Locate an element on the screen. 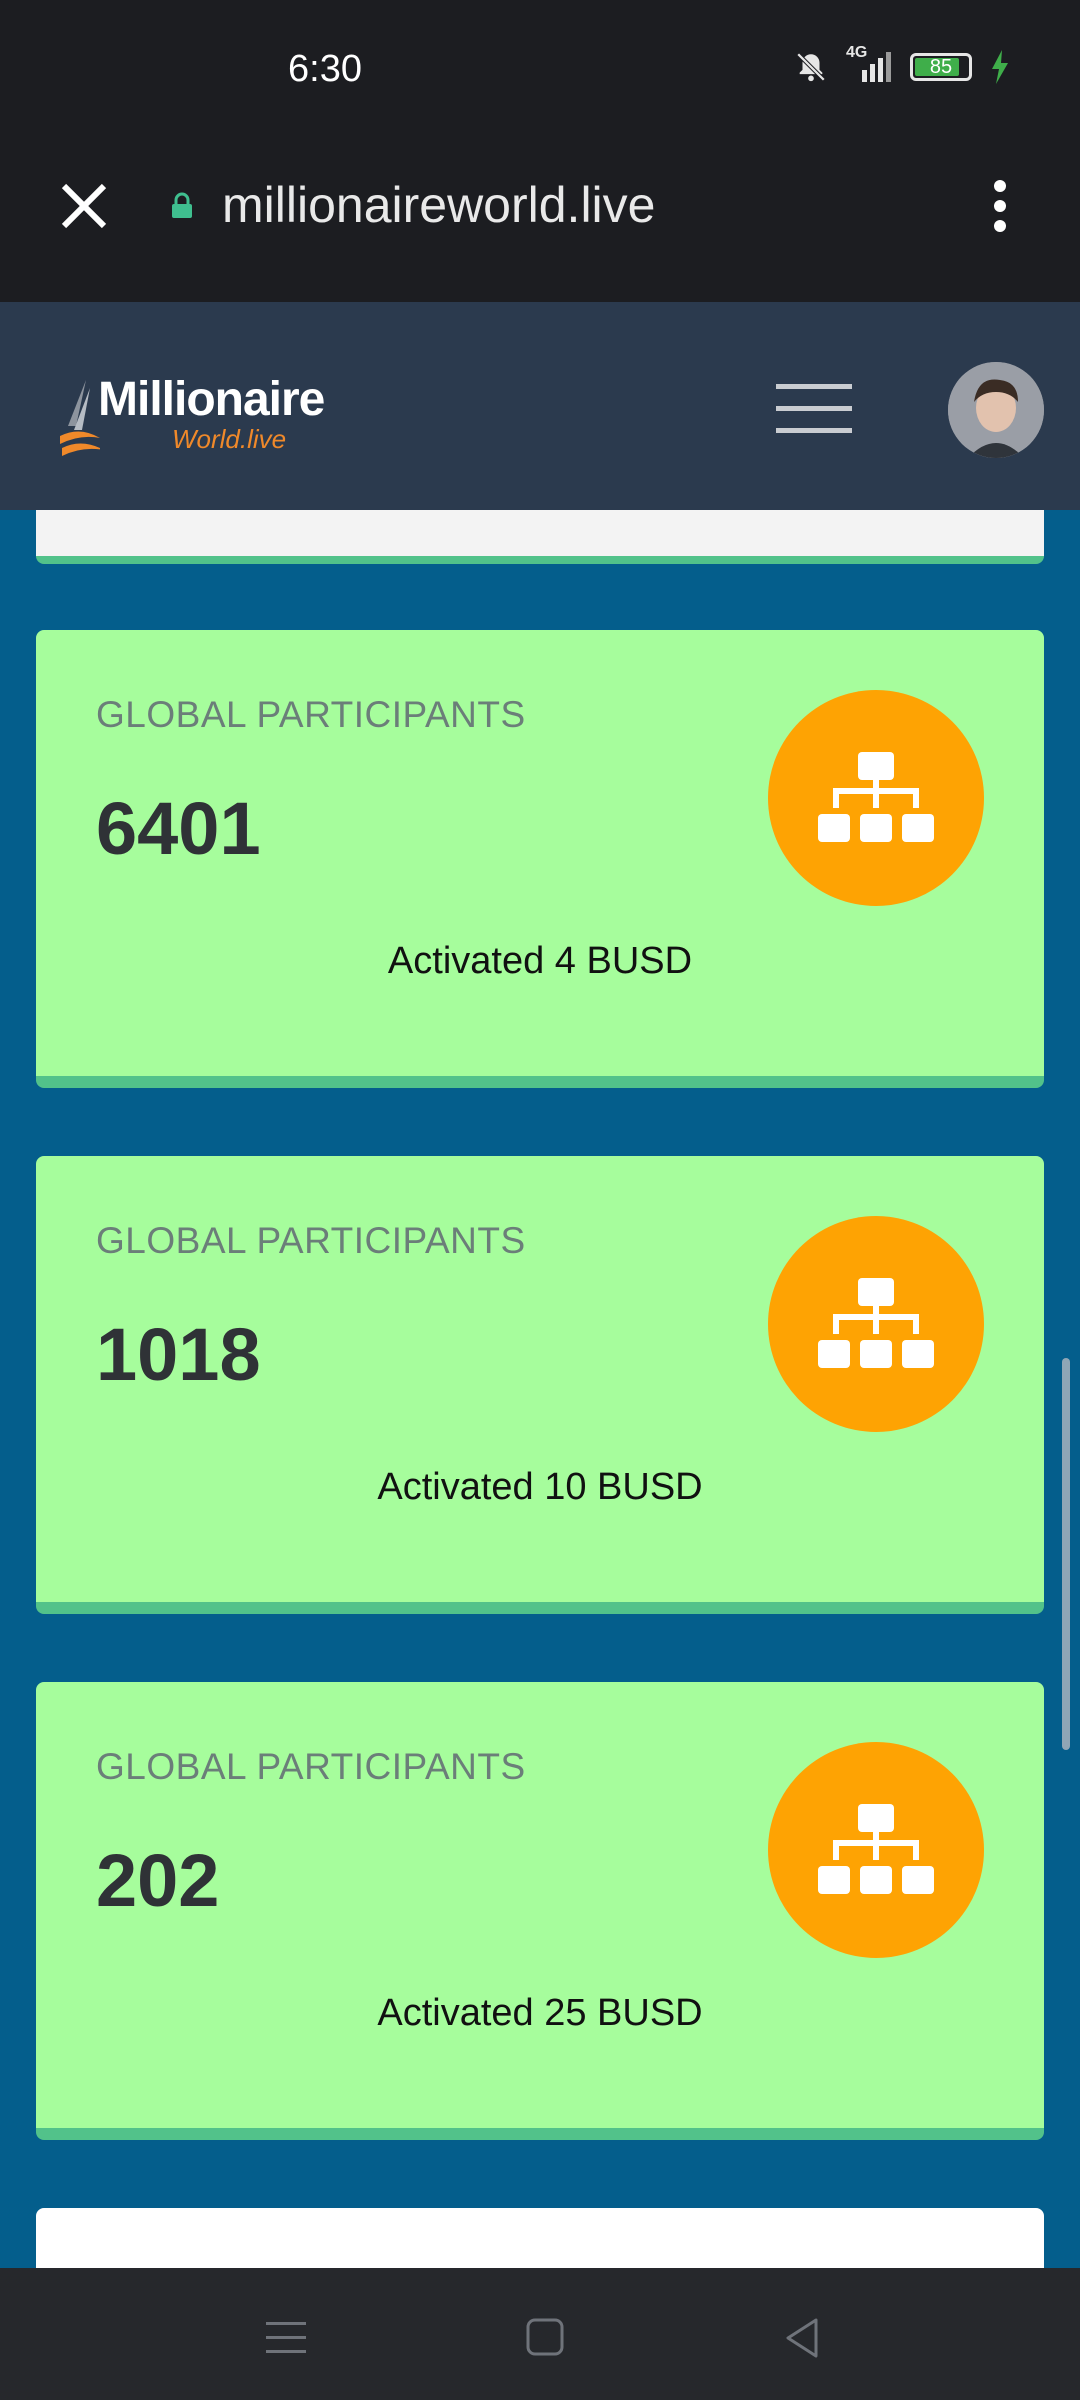  home-button is located at coordinates (544, 2338).